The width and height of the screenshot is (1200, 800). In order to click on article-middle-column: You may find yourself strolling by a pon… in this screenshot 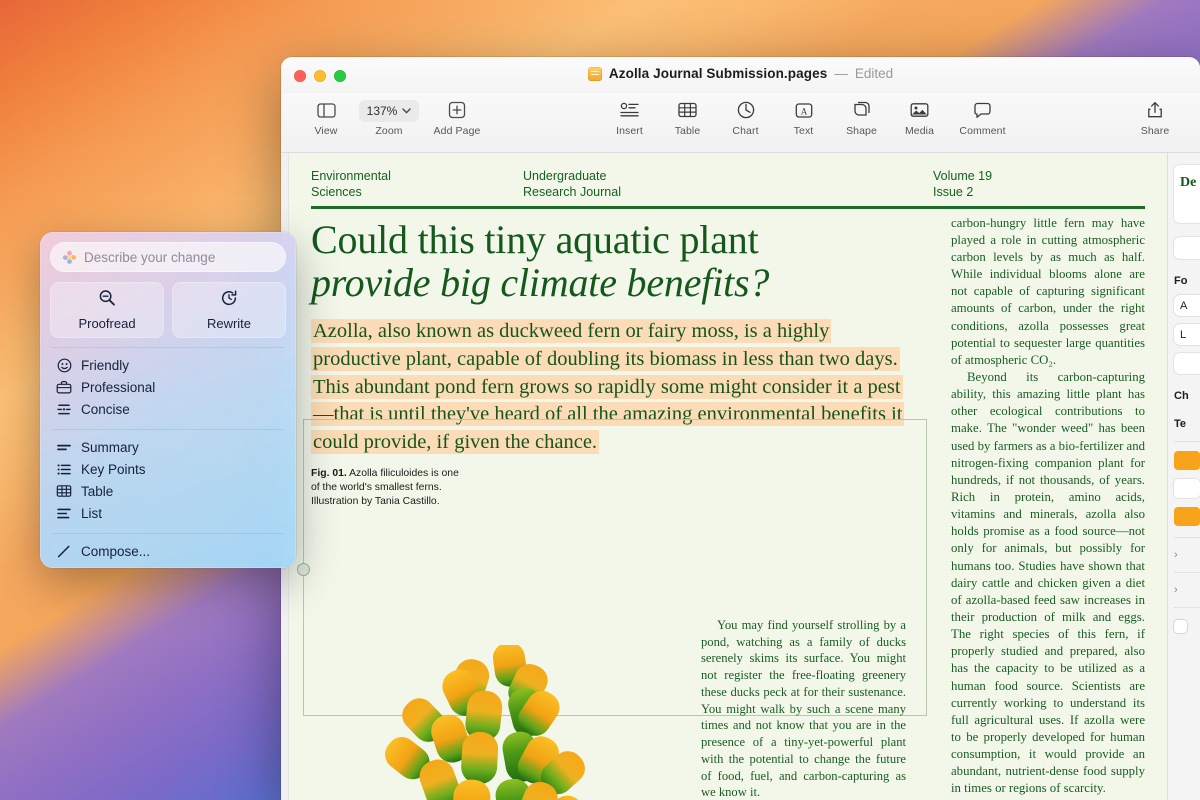, I will do `click(803, 708)`.